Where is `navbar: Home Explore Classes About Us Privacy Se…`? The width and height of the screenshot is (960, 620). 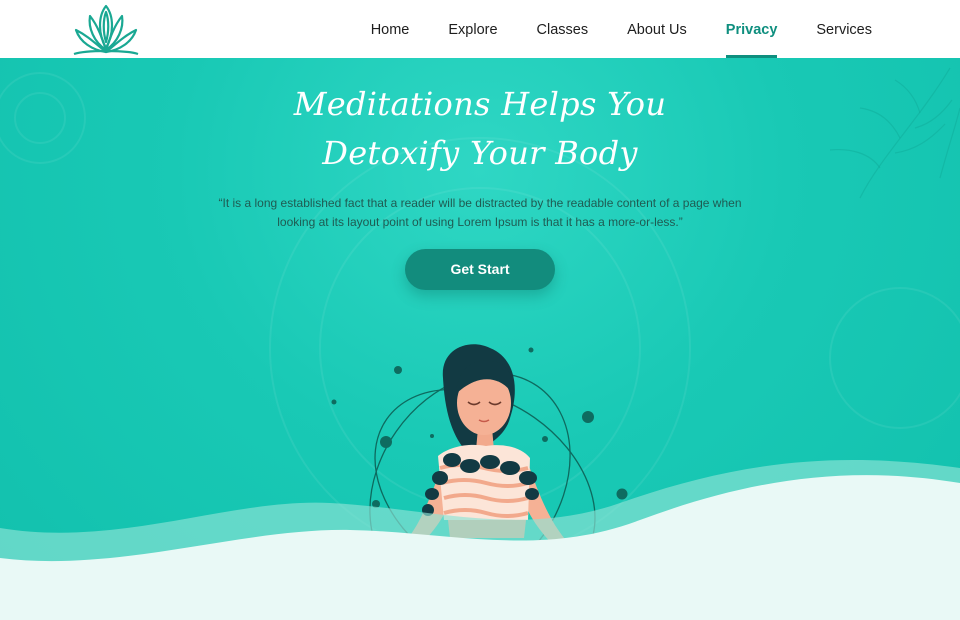 navbar: Home Explore Classes About Us Privacy Se… is located at coordinates (480, 29).